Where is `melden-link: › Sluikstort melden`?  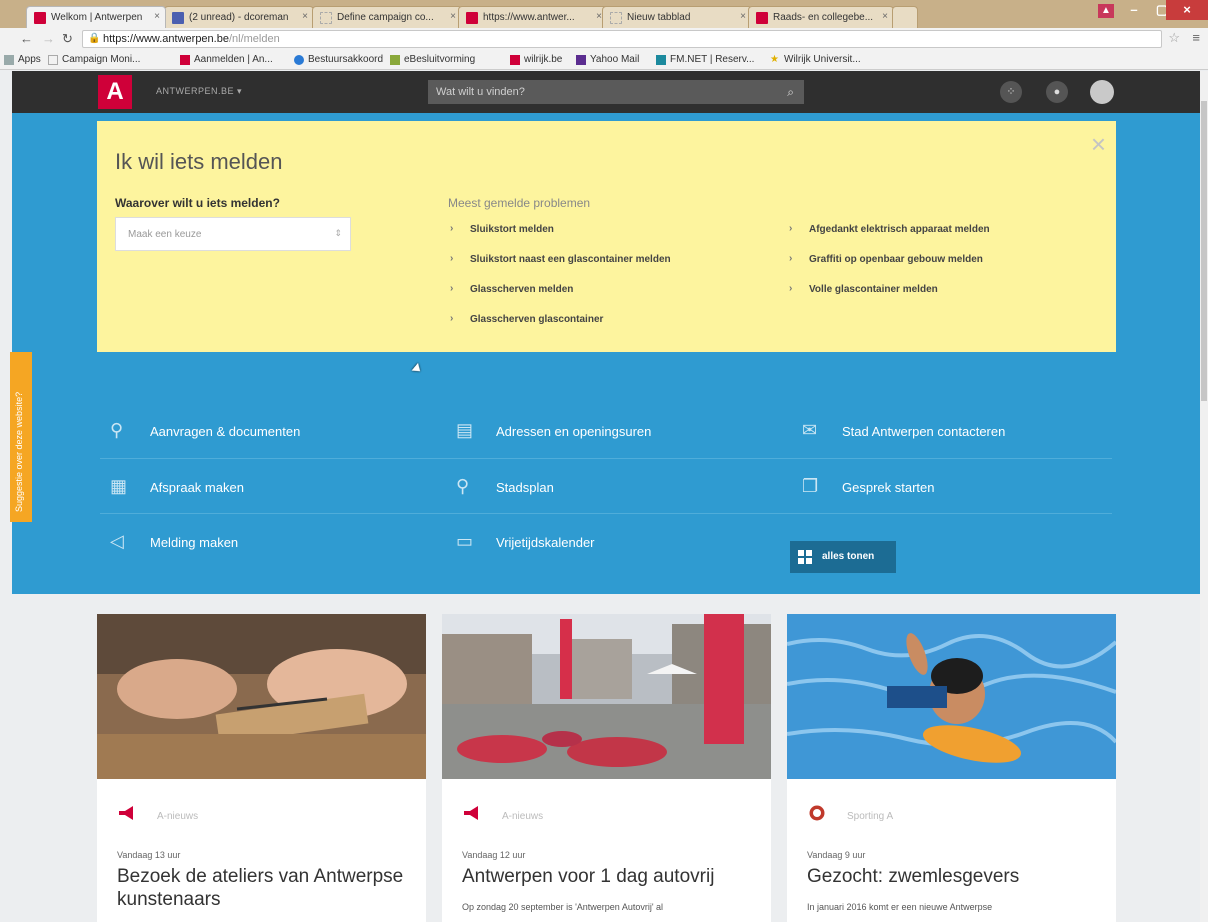 melden-link: › Sluikstort melden is located at coordinates (501, 229).